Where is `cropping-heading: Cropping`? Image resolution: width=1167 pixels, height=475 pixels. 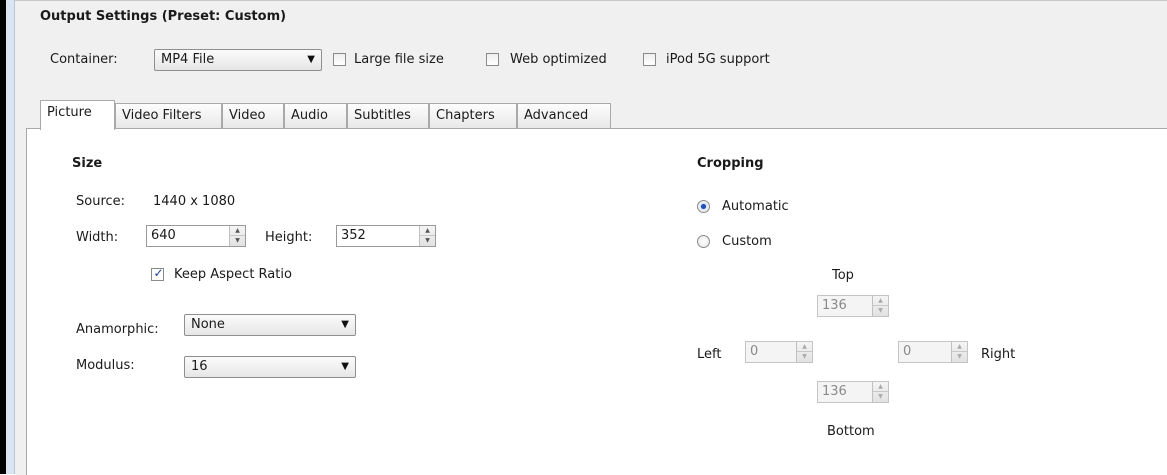
cropping-heading: Cropping is located at coordinates (730, 163).